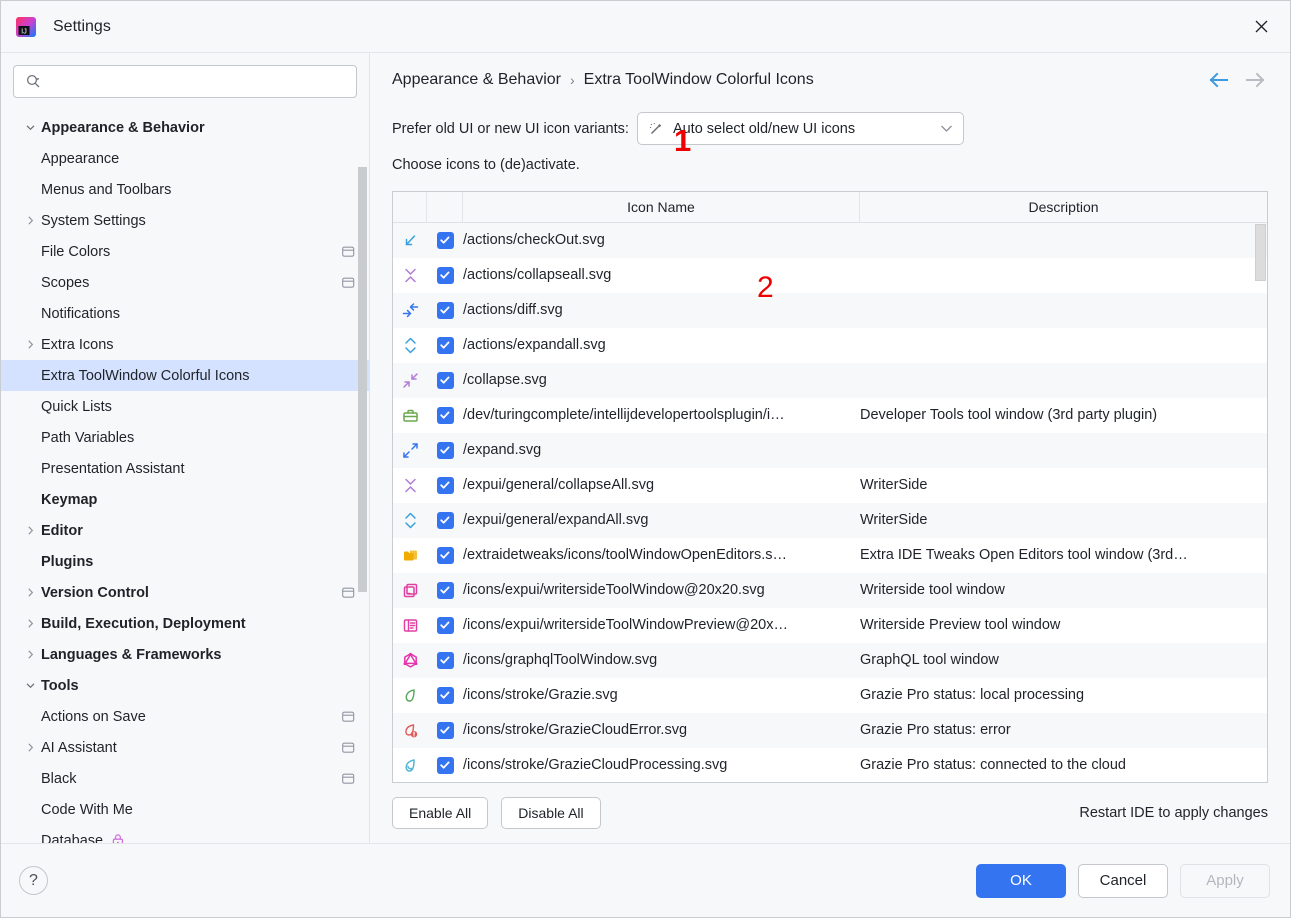 This screenshot has width=1291, height=918. What do you see at coordinates (1260, 252) in the screenshot?
I see `table-scrollbar` at bounding box center [1260, 252].